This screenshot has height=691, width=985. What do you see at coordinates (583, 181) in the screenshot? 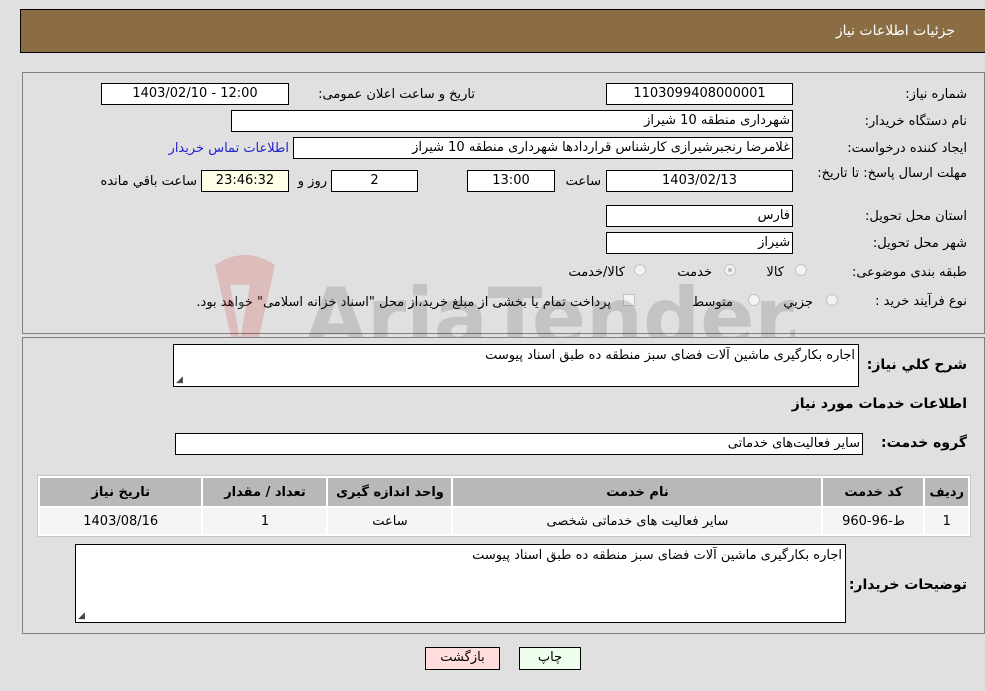
I see `deadline-time-label: ساعت` at bounding box center [583, 181].